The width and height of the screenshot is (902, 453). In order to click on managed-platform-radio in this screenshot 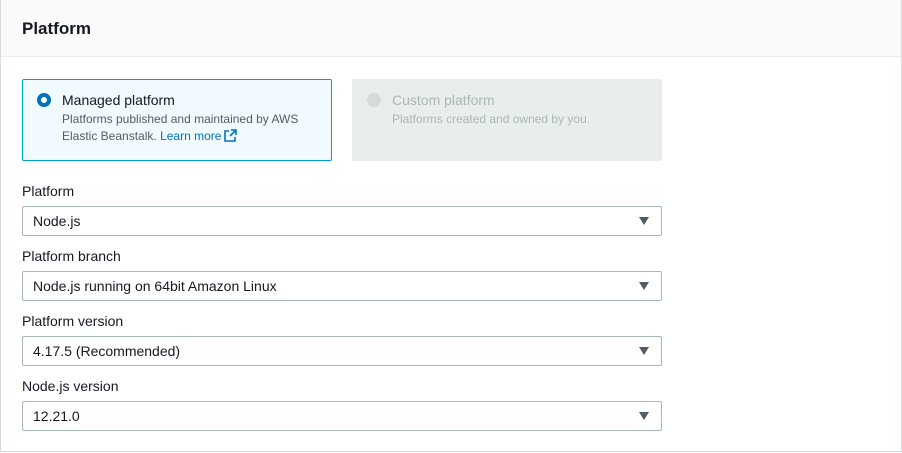, I will do `click(44, 100)`.